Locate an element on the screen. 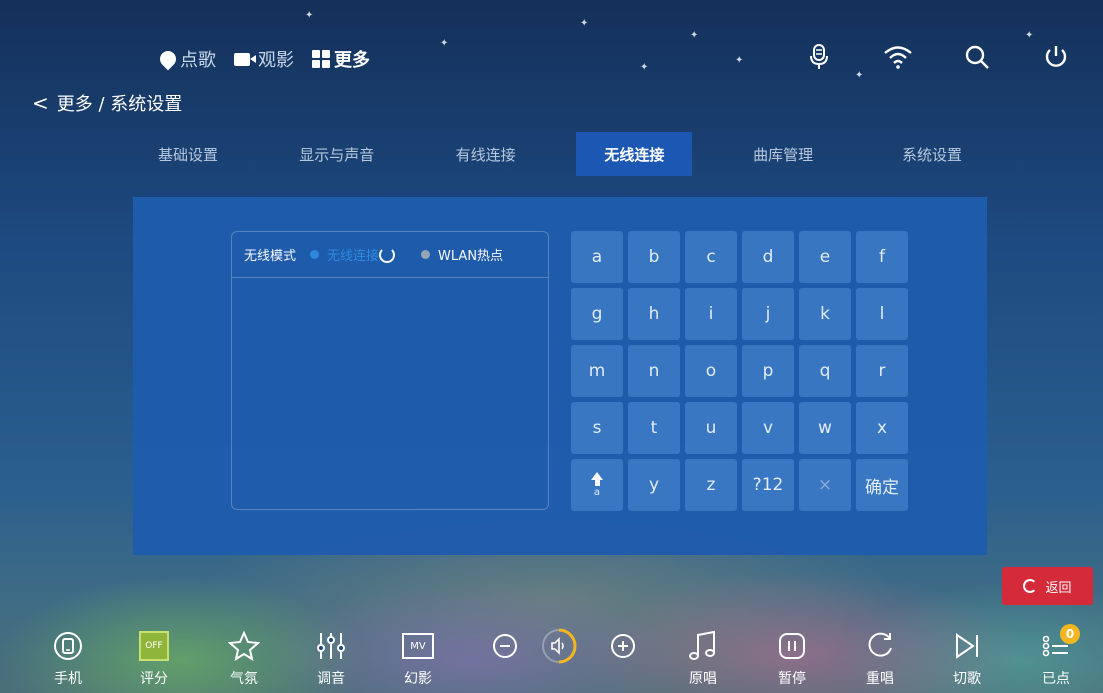  key: a is located at coordinates (597, 257).